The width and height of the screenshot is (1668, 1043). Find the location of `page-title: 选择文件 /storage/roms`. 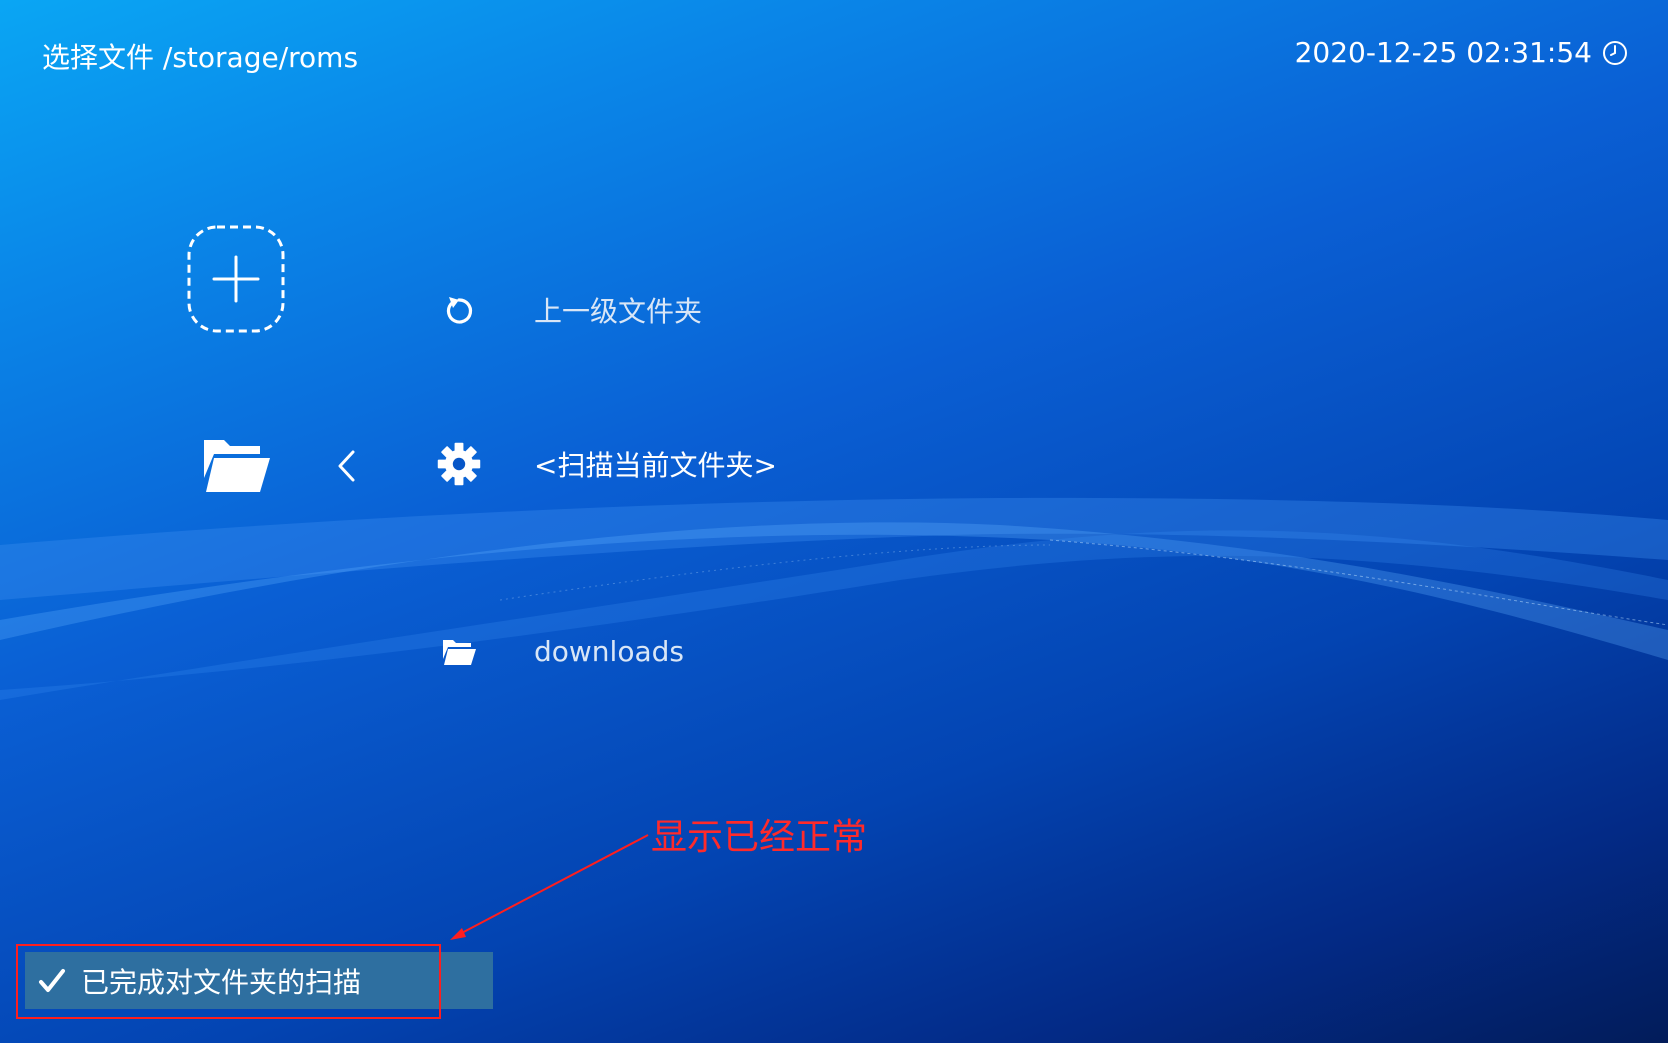

page-title: 选择文件 /storage/roms is located at coordinates (200, 57).